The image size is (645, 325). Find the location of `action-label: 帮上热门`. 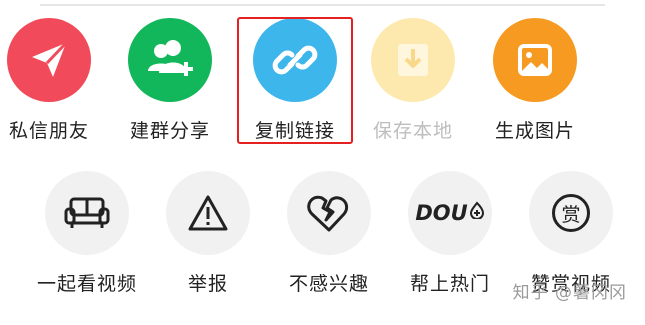

action-label: 帮上热门 is located at coordinates (449, 284).